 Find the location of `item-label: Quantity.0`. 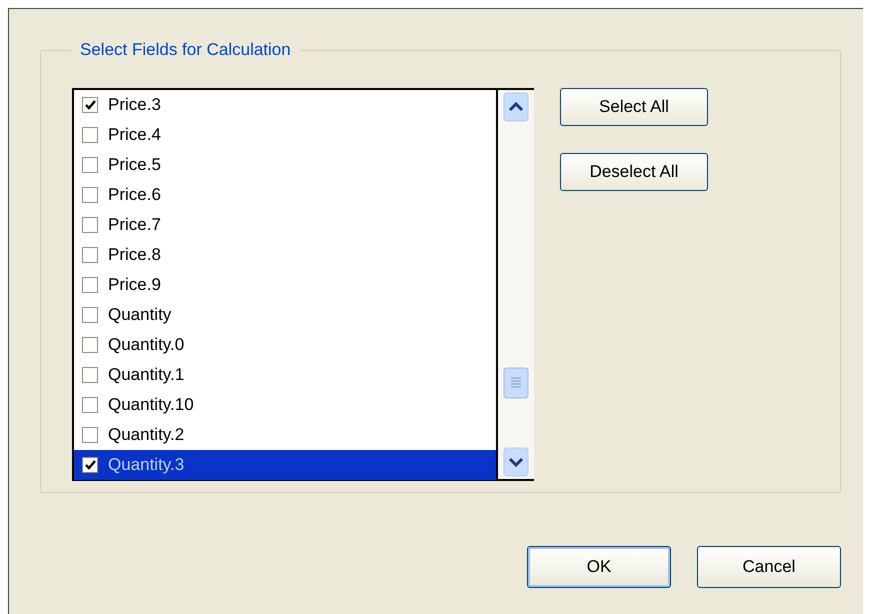

item-label: Quantity.0 is located at coordinates (146, 345).